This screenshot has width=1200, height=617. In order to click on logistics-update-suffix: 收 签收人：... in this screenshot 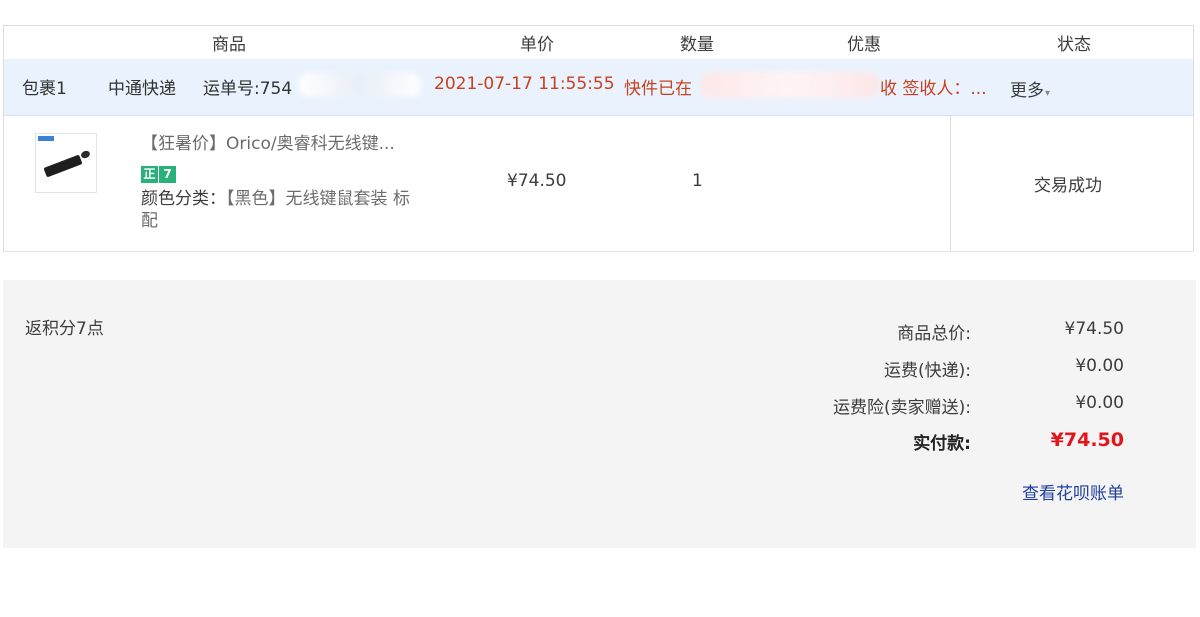, I will do `click(933, 89)`.